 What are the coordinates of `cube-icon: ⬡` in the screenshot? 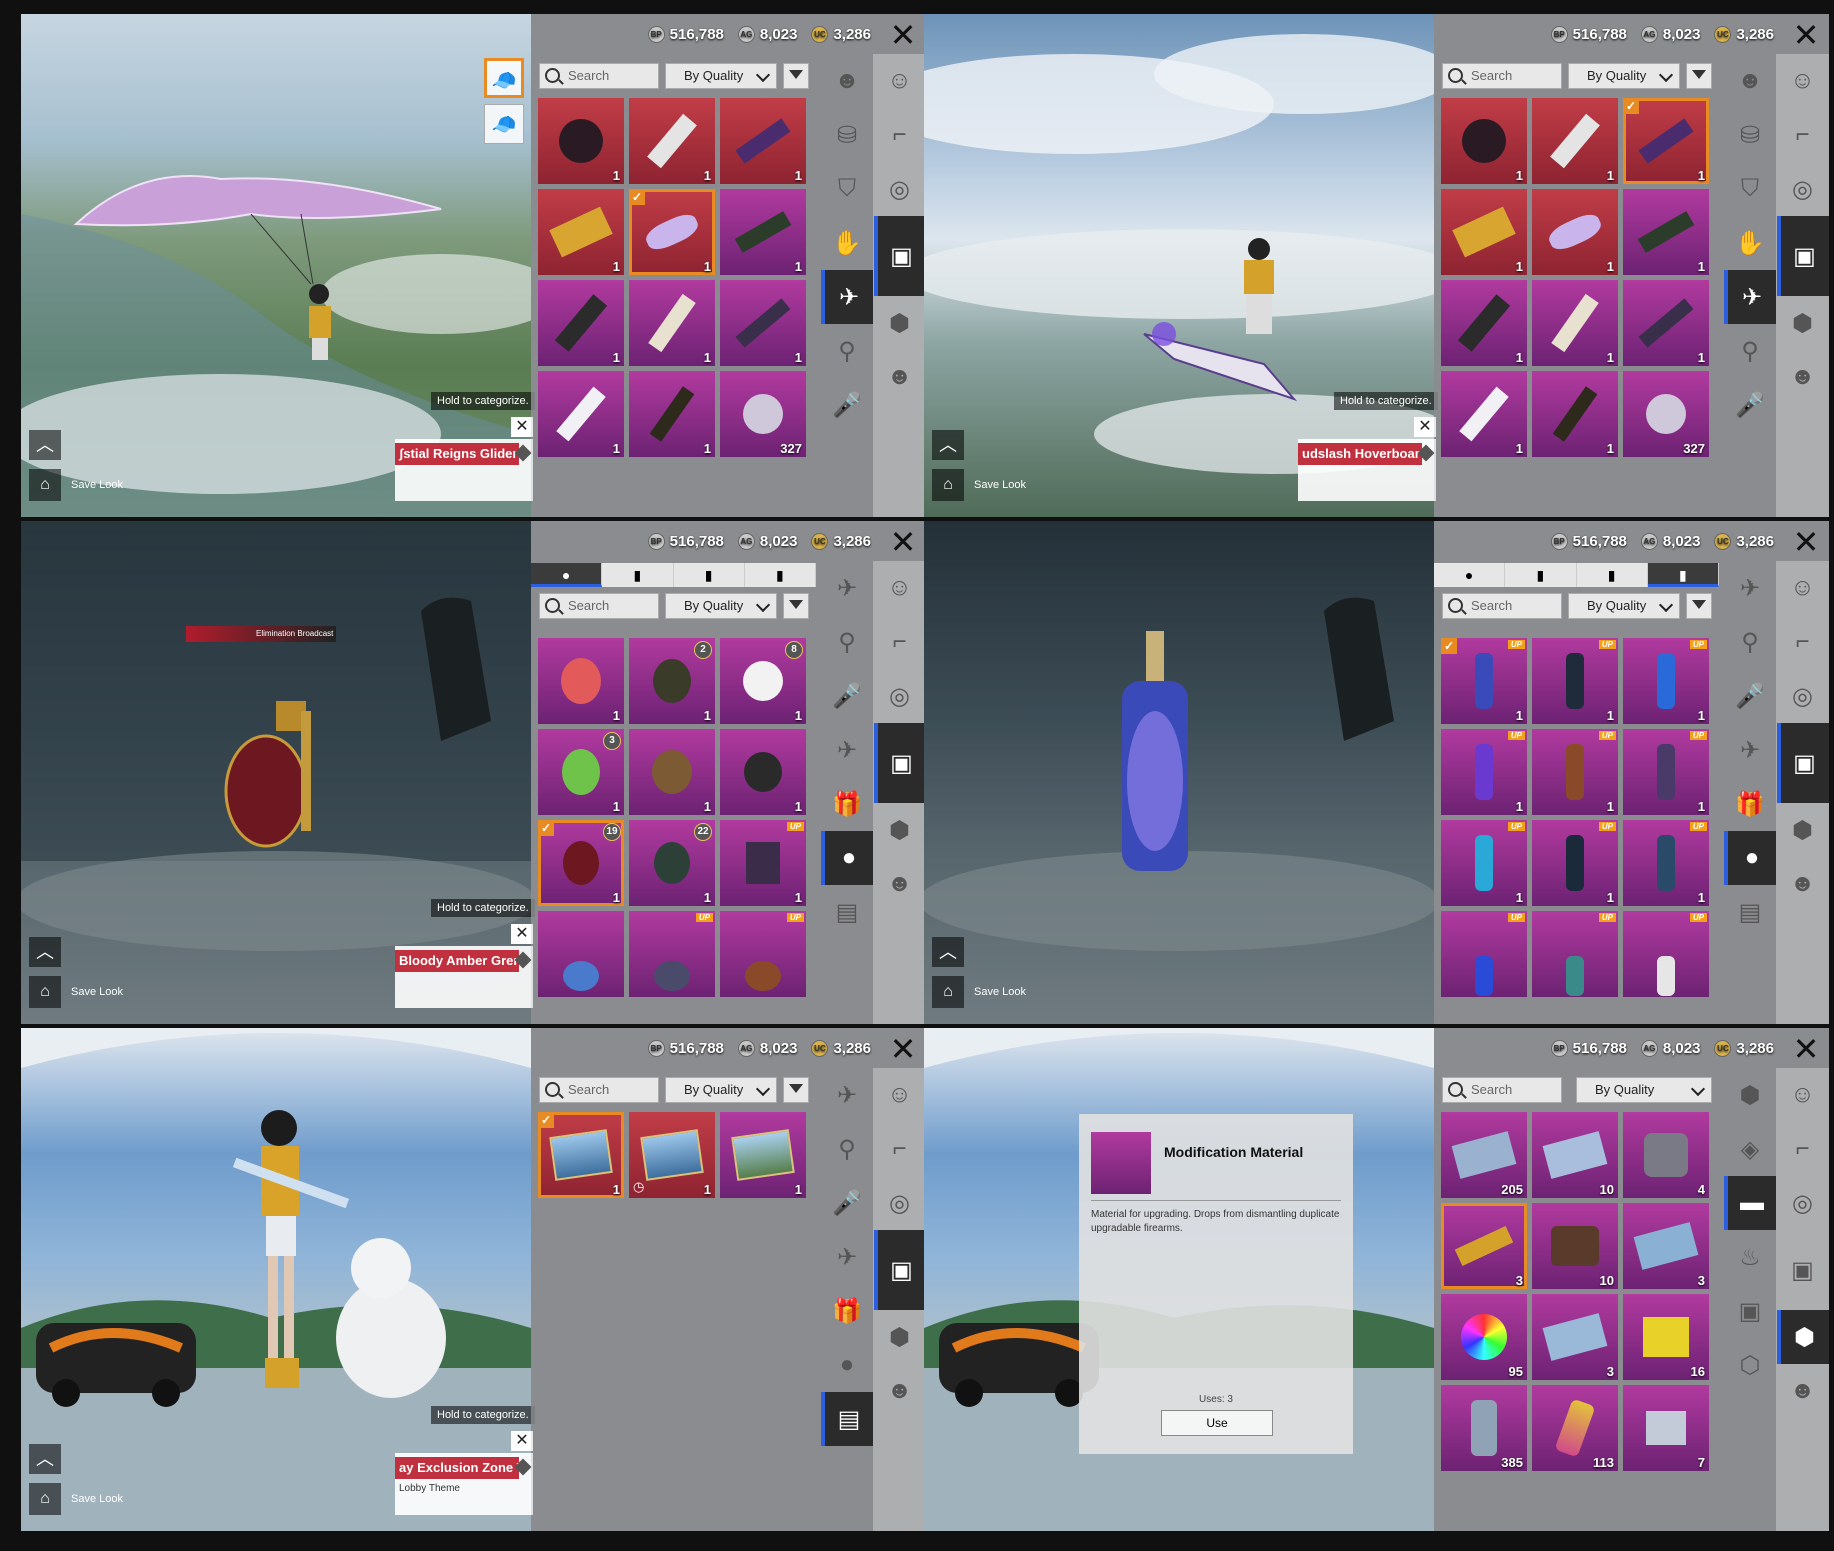 It's located at (1750, 1365).